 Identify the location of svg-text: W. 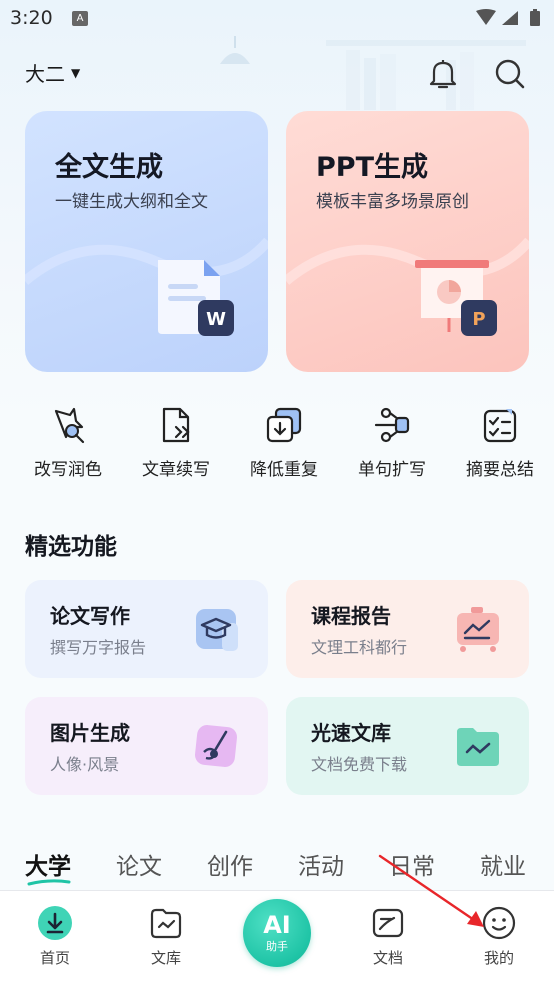
(216, 319).